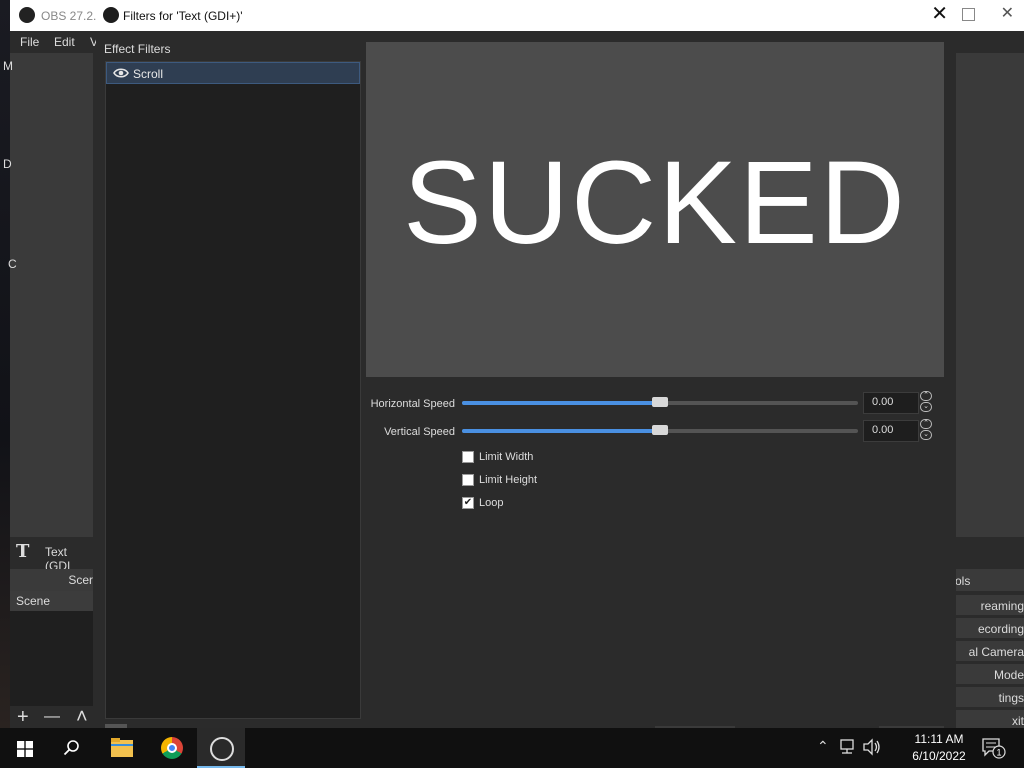  I want to click on start-streaming-button: reaming, so click(989, 605).